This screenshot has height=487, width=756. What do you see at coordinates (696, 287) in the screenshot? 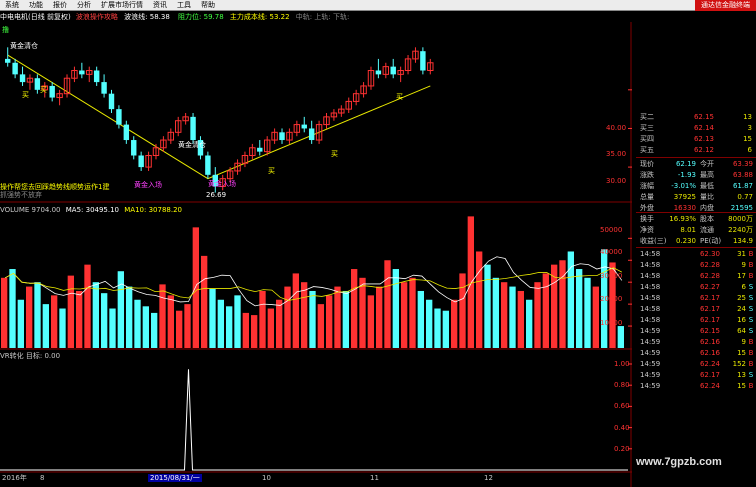
I see `trade-row: 14:58 62.27 6 S` at bounding box center [696, 287].